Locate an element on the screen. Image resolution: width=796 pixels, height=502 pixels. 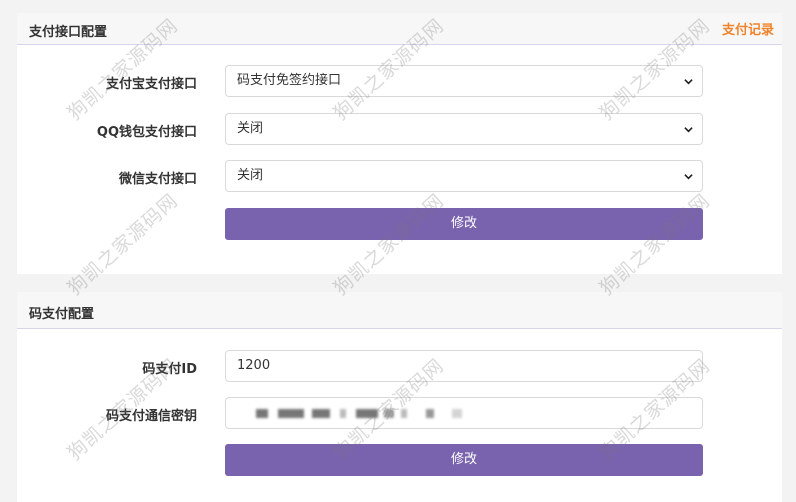
alipay-row: 支付宝支付接口 码支付免签约接口 is located at coordinates (399, 81).